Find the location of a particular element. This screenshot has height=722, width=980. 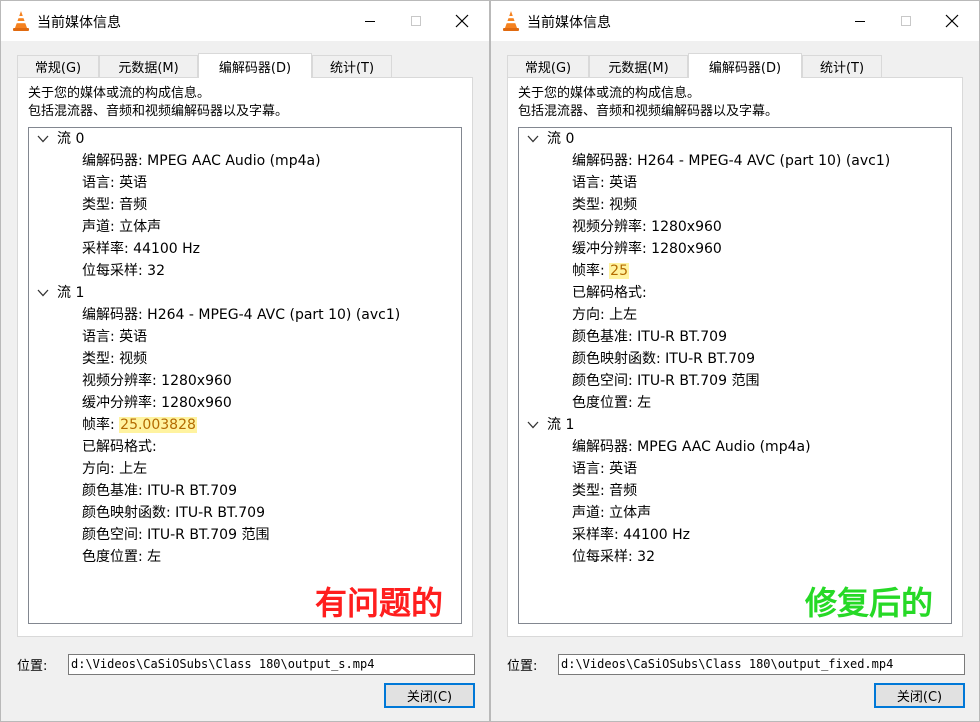

frame-rate-property: 帧率: 25 is located at coordinates (600, 271).